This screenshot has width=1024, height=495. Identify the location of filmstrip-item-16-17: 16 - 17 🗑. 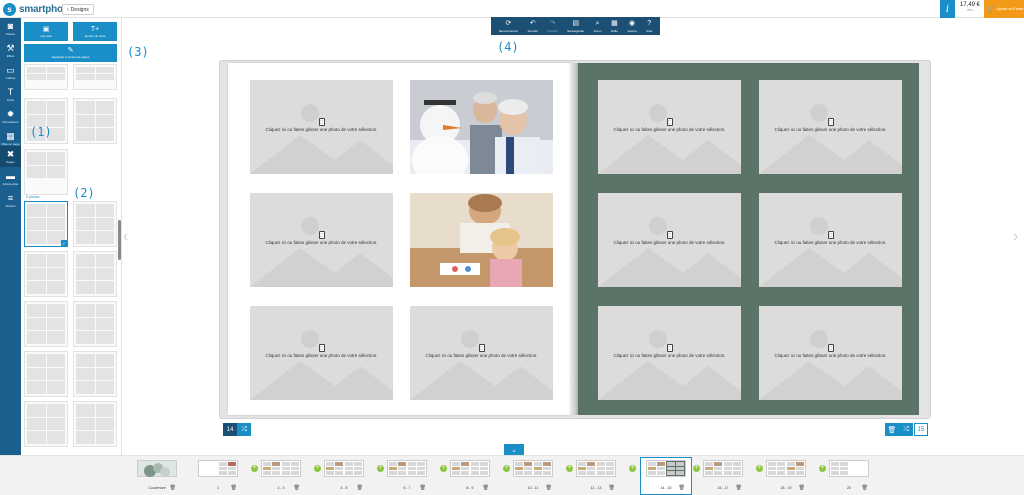
(723, 476).